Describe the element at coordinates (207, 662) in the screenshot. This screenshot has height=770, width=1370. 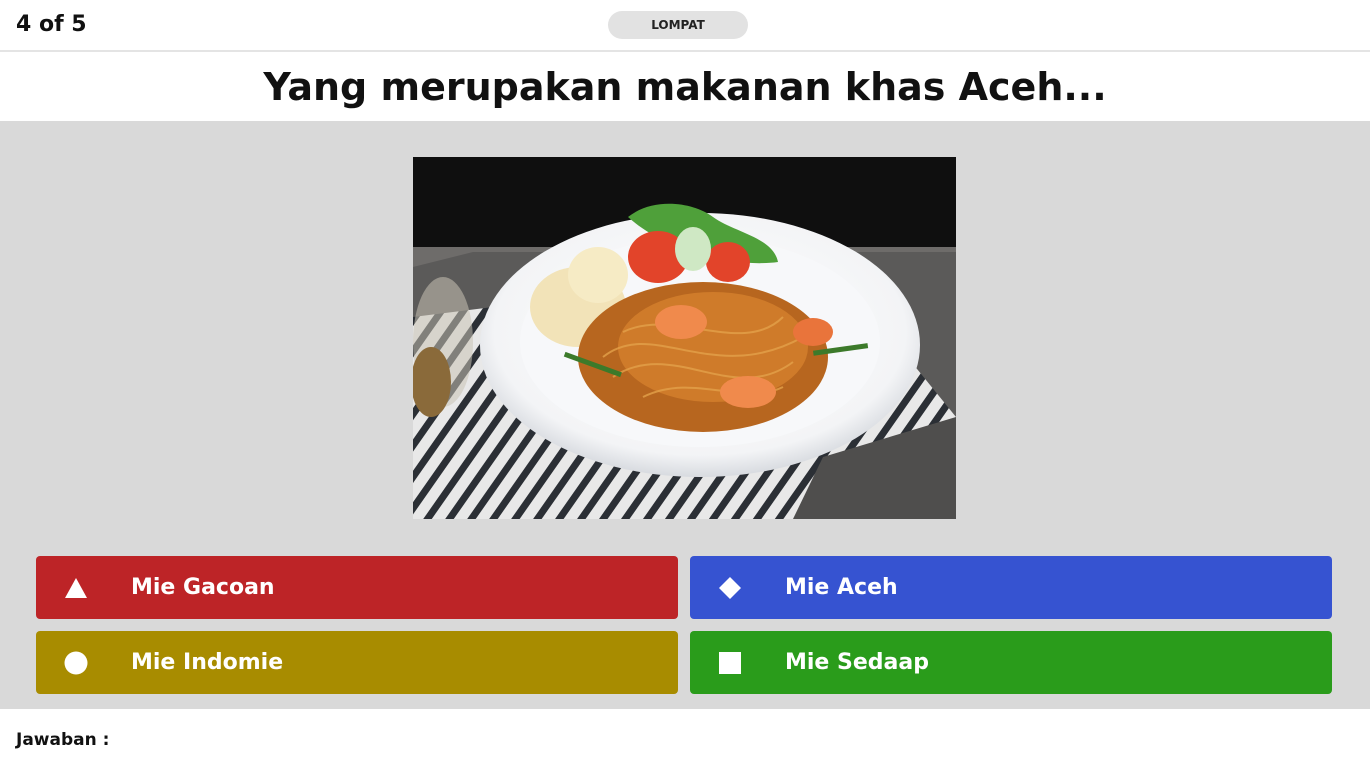
I see `answer-label: Mie Indomie` at that location.